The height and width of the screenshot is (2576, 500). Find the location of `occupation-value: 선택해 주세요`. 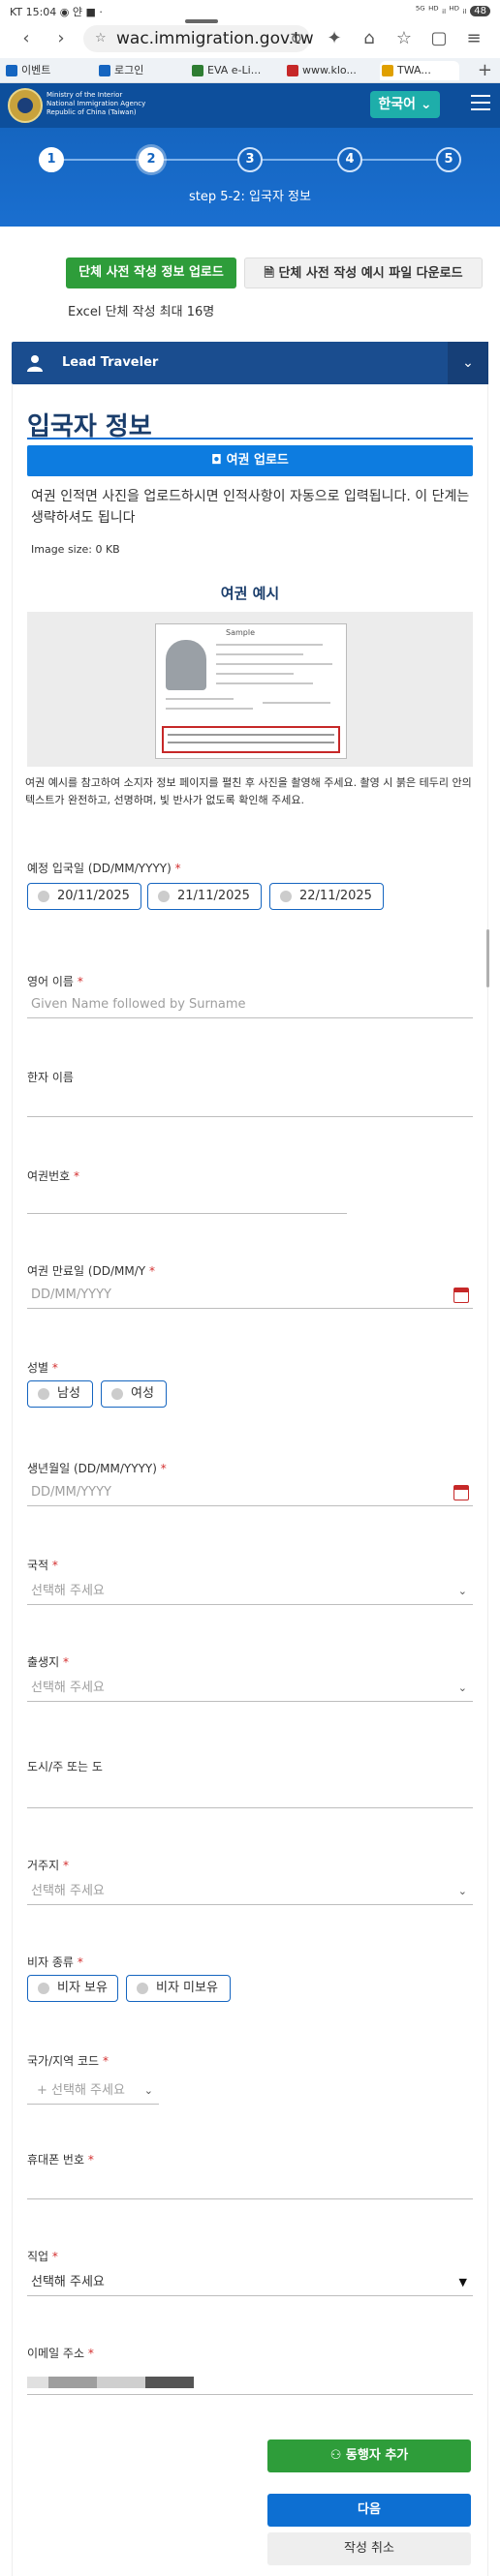

occupation-value: 선택해 주세요 is located at coordinates (68, 2282).